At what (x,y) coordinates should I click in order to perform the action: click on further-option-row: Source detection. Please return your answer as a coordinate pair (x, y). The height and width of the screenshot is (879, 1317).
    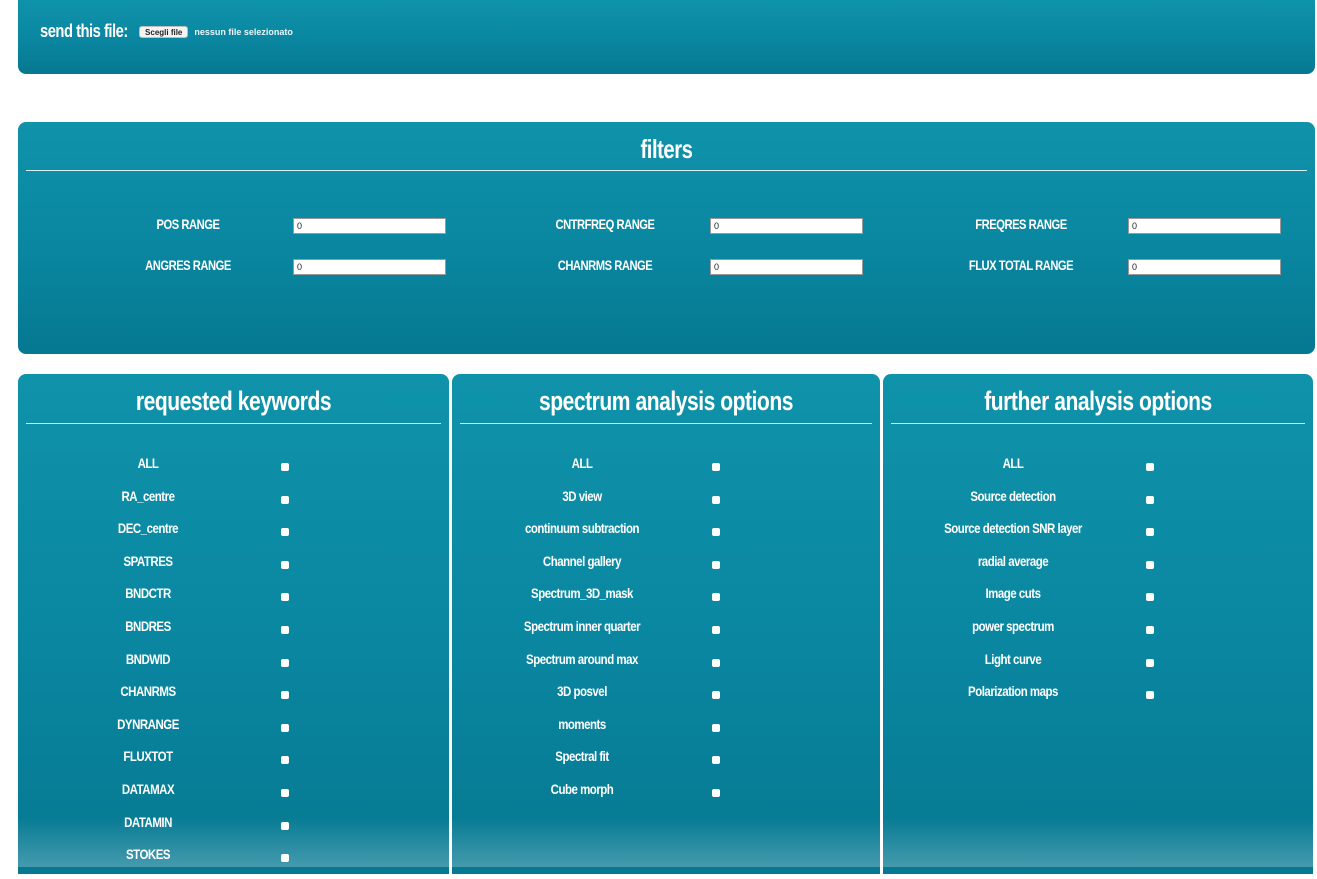
    Looking at the image, I should click on (1098, 504).